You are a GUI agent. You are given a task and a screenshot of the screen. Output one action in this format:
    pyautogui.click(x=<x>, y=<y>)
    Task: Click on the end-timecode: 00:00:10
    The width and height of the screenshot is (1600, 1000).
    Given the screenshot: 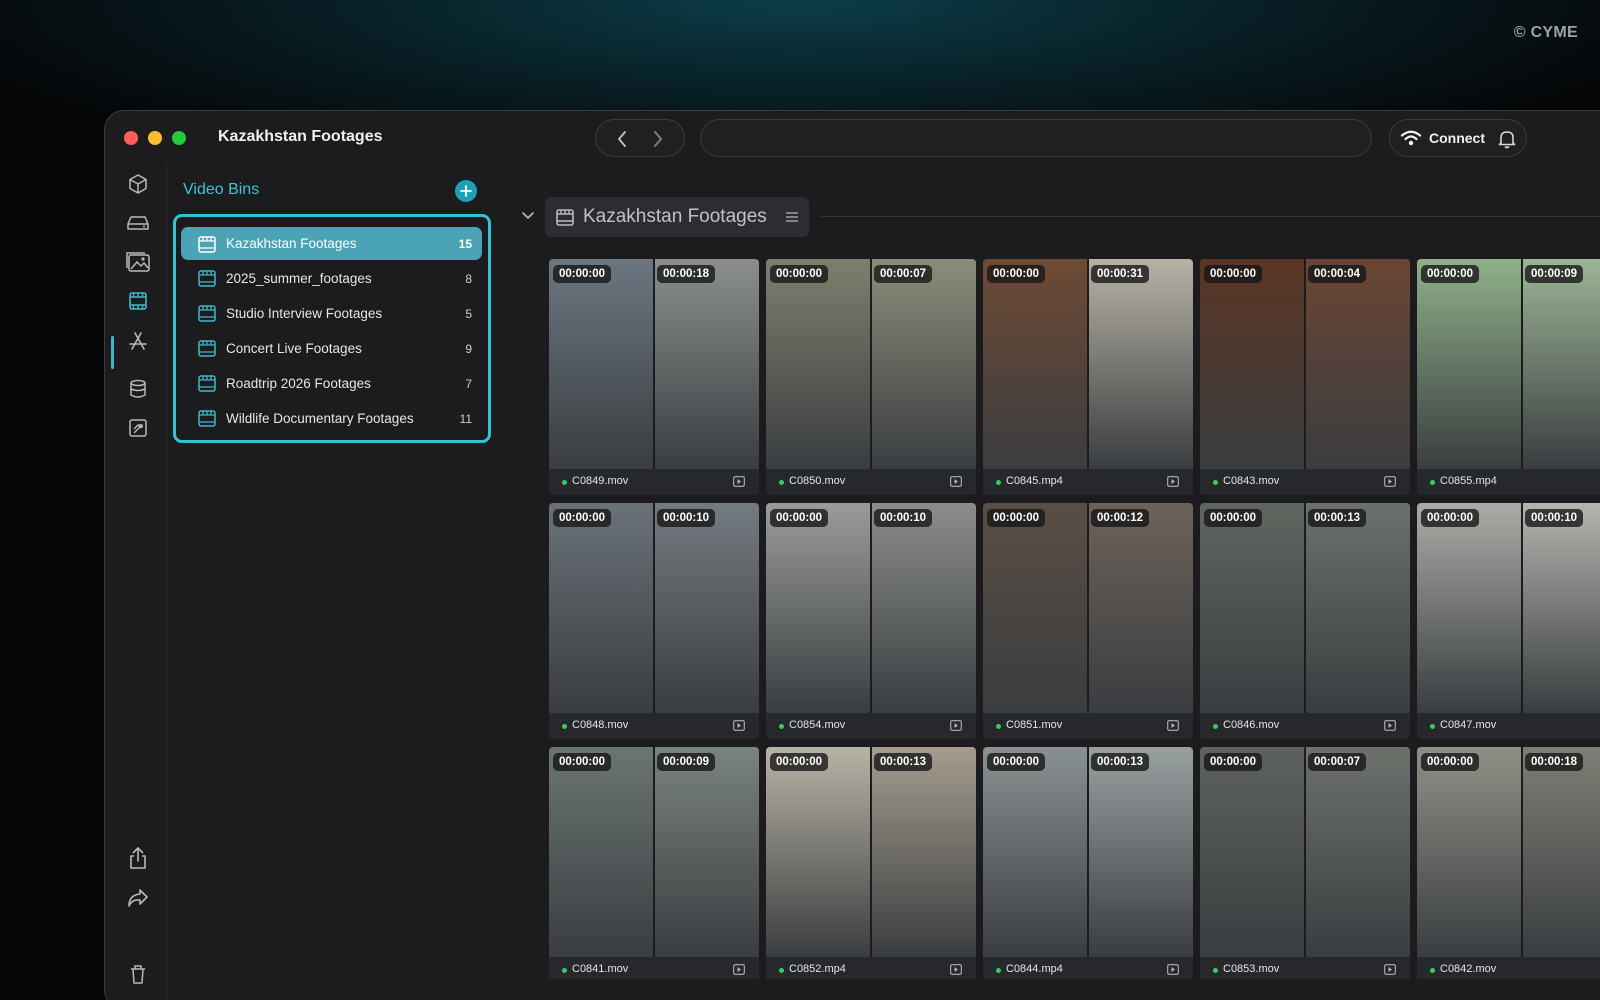 What is the action you would take?
    pyautogui.click(x=686, y=518)
    